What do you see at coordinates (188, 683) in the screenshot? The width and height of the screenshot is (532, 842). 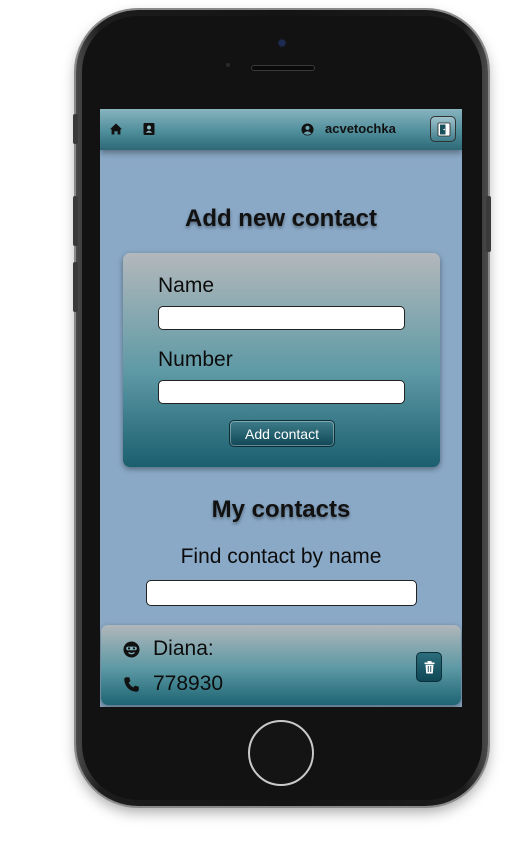 I see `contact-number: 778930` at bounding box center [188, 683].